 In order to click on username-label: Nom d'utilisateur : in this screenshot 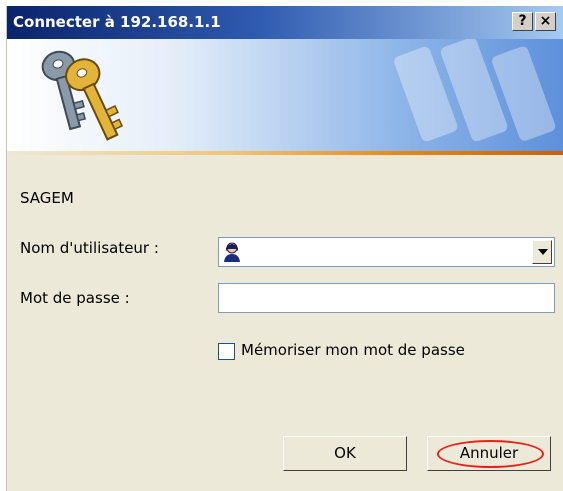, I will do `click(89, 248)`.